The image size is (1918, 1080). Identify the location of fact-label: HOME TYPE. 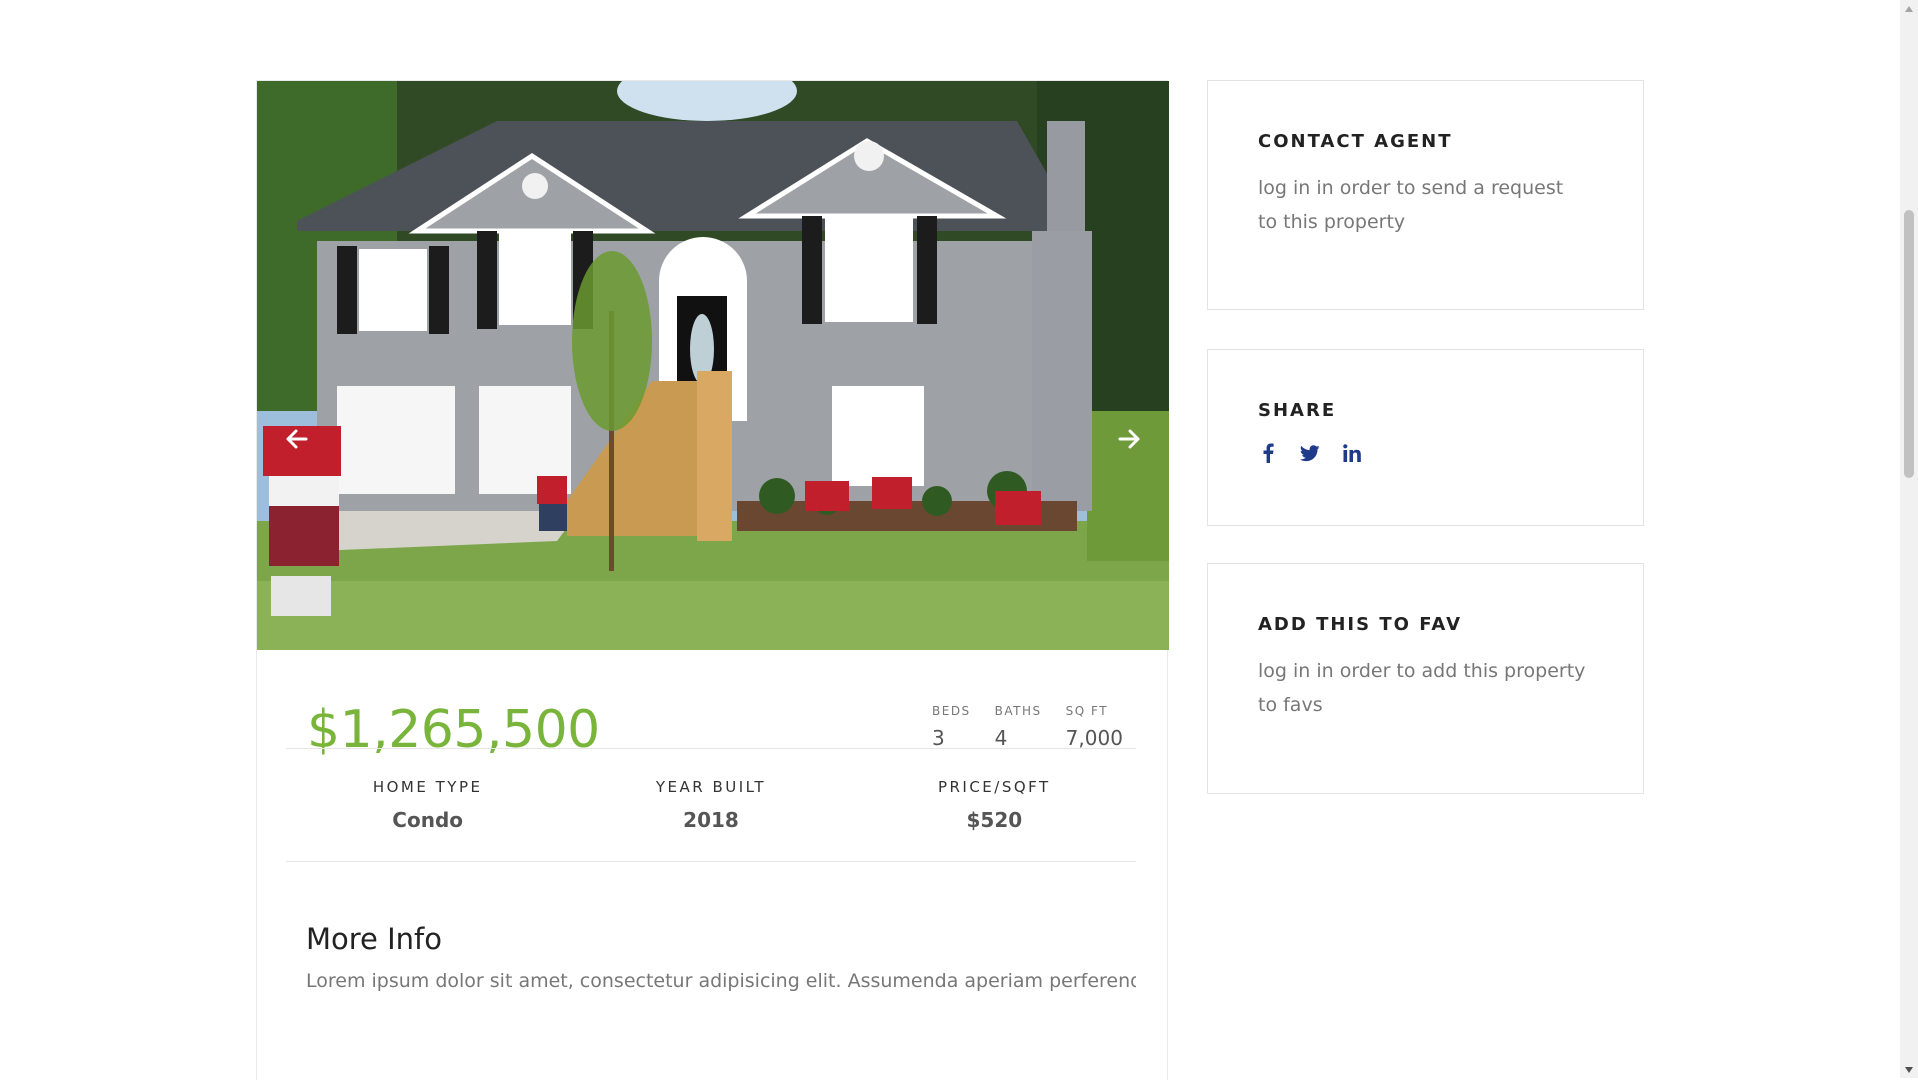
(427, 787).